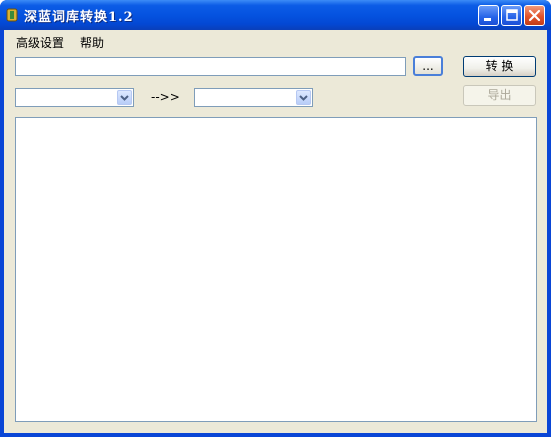  What do you see at coordinates (499, 95) in the screenshot?
I see `export-button: 导出` at bounding box center [499, 95].